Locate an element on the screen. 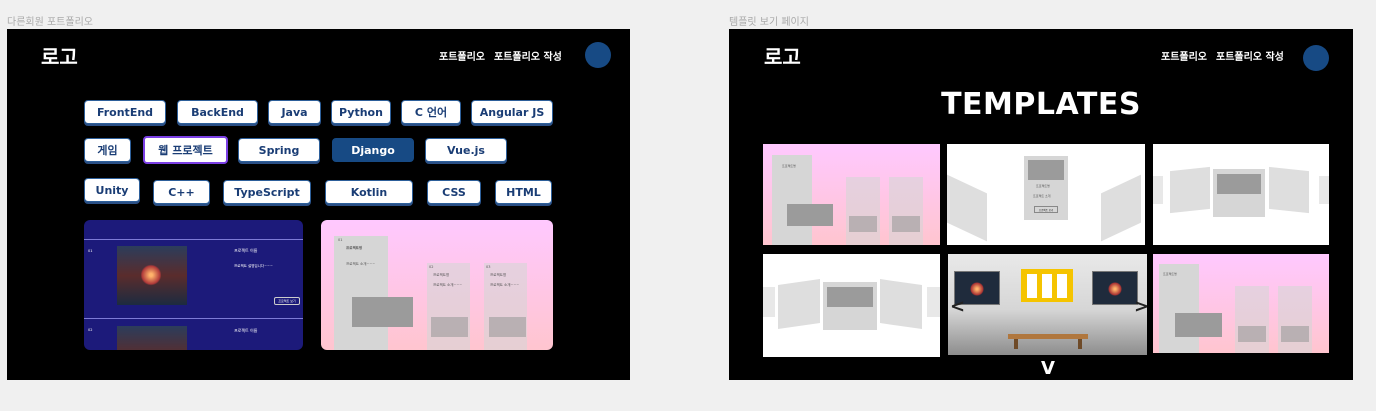  tag-python: Python is located at coordinates (361, 112).